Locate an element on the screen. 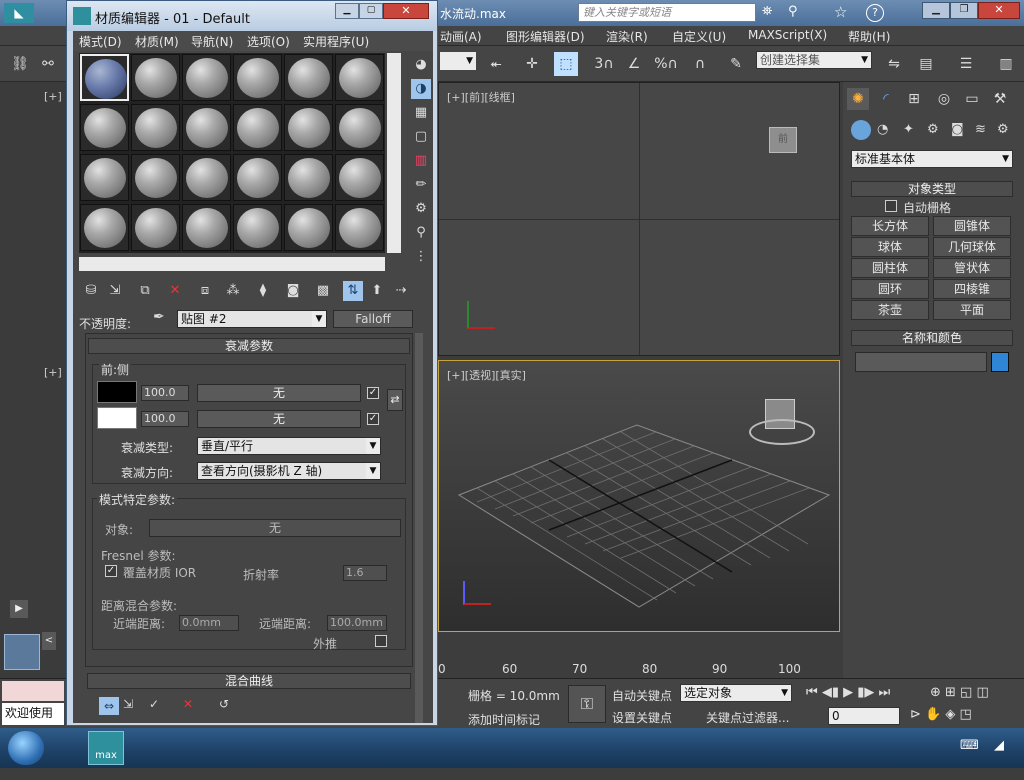 Image resolution: width=1024 pixels, height=780 pixels. viewport-label-left: [+] is located at coordinates (53, 372).